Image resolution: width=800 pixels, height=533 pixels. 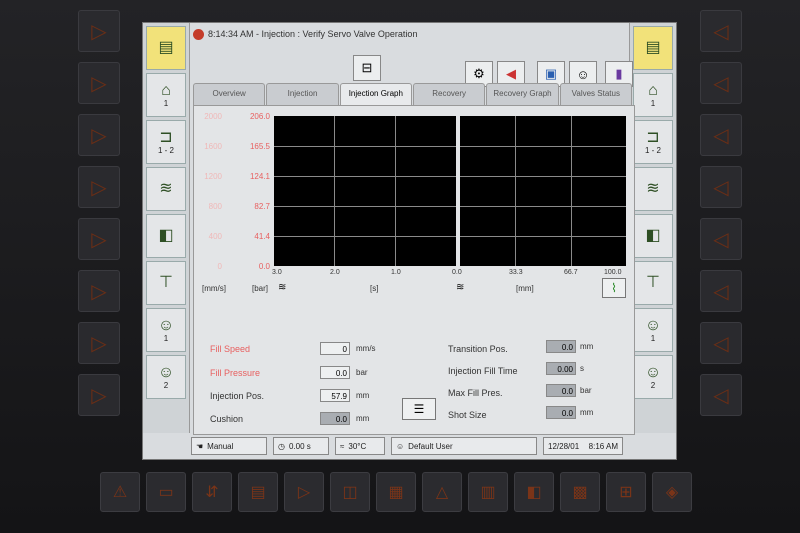 What do you see at coordinates (99, 187) in the screenshot?
I see `hw-softkey-4: ▷` at bounding box center [99, 187].